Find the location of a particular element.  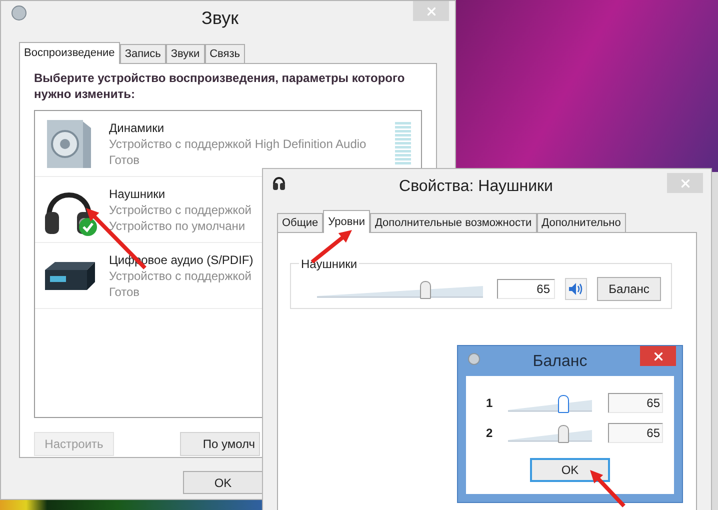

level-meter-icon is located at coordinates (403, 144).